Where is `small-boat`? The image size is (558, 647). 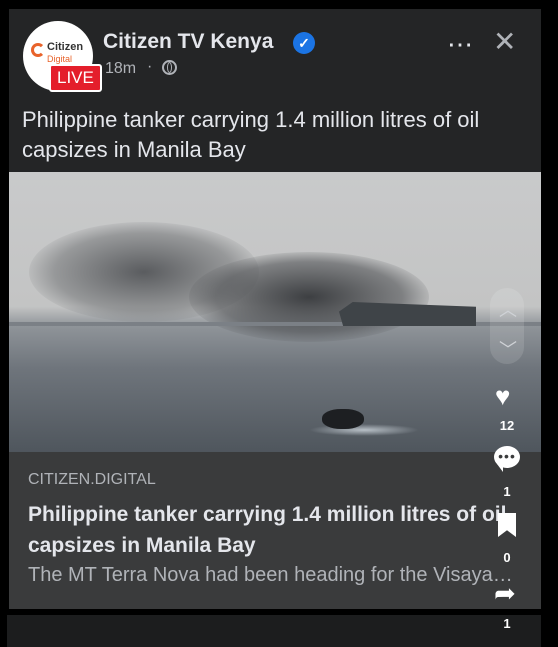 small-boat is located at coordinates (343, 419).